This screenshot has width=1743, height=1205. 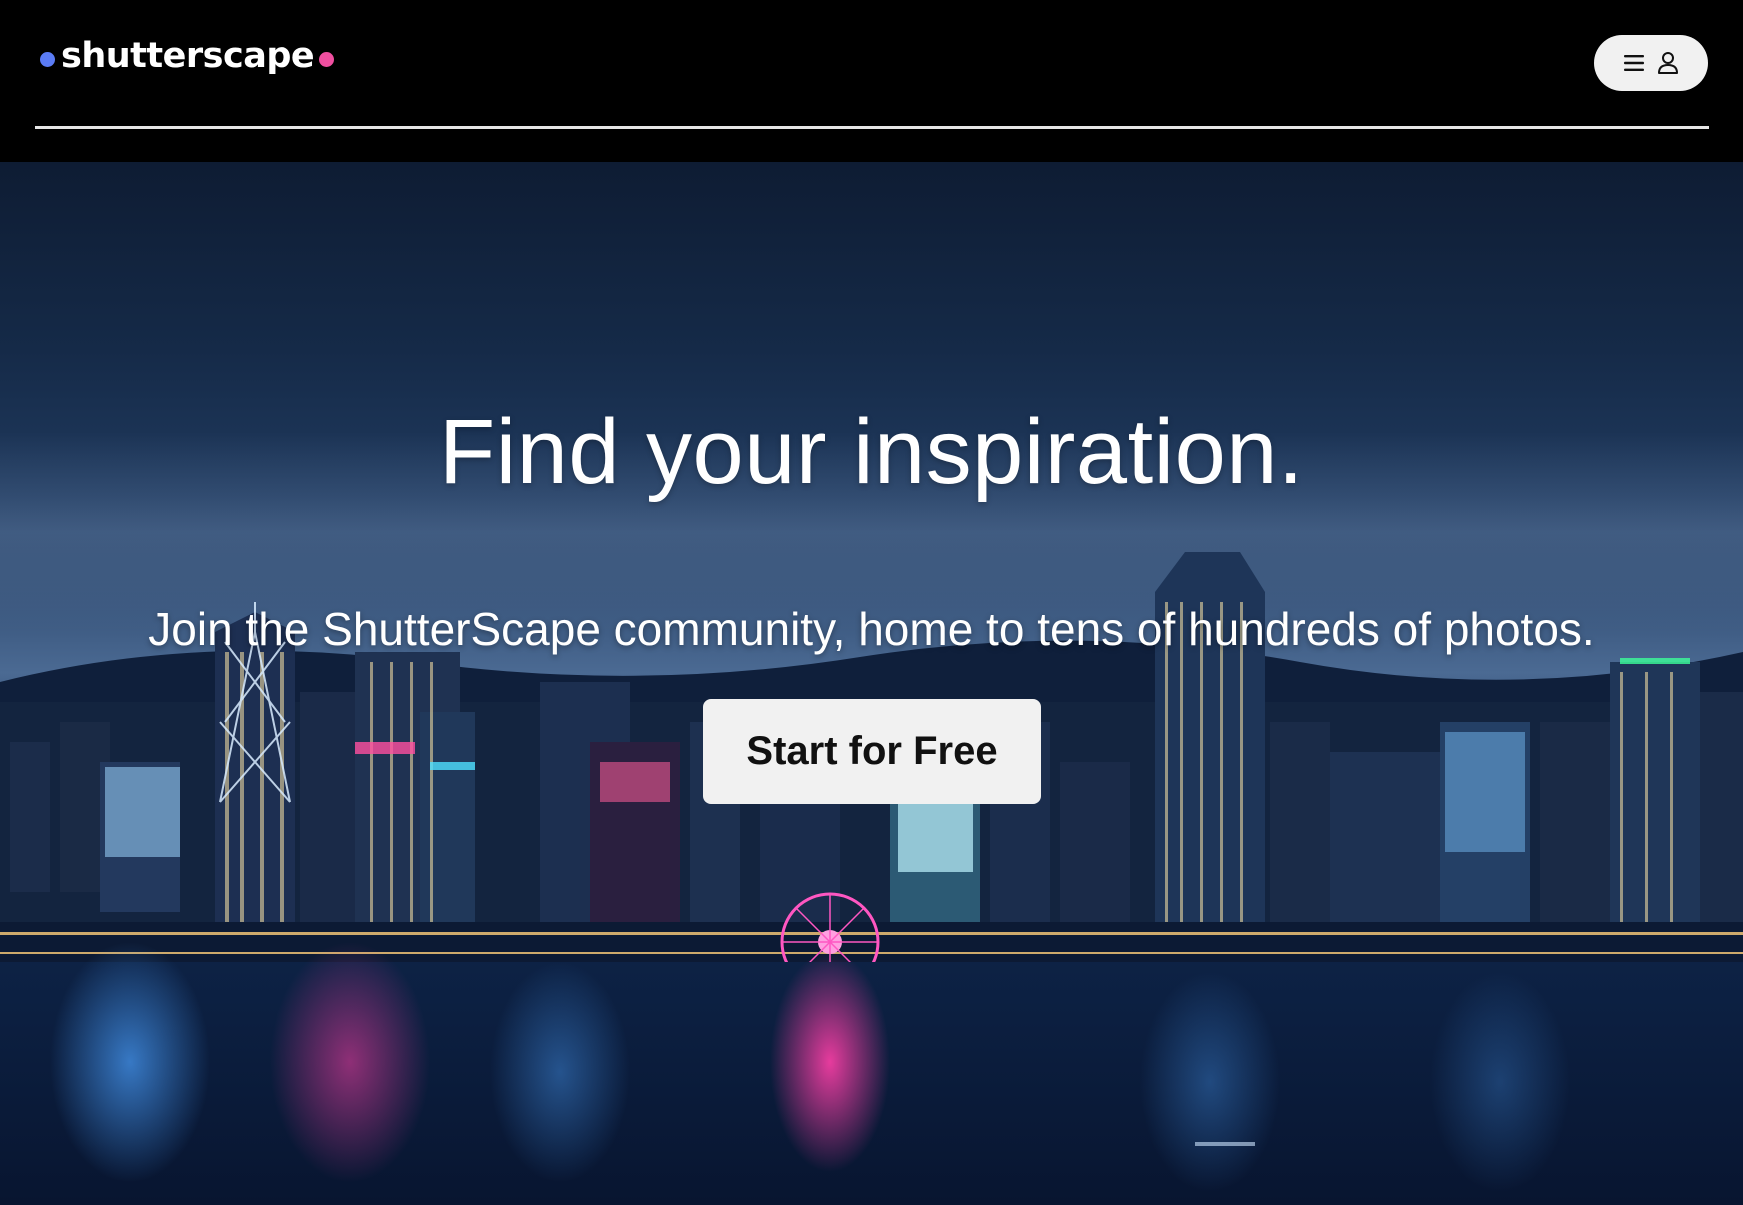 I want to click on menu-account-button, so click(x=1651, y=63).